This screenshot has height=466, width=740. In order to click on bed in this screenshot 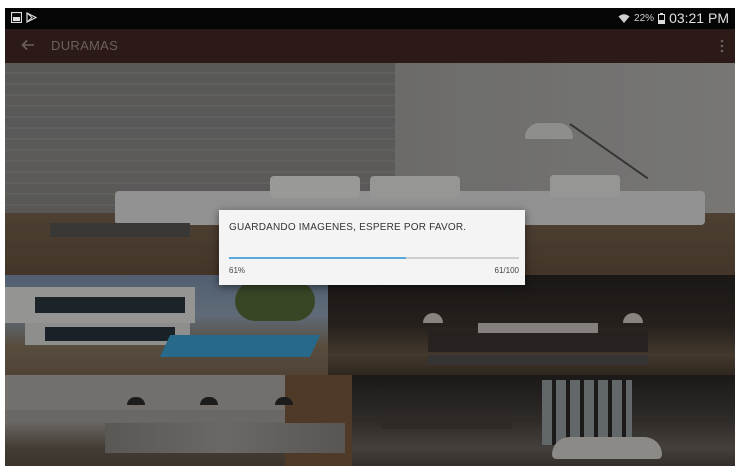, I will do `click(538, 341)`.